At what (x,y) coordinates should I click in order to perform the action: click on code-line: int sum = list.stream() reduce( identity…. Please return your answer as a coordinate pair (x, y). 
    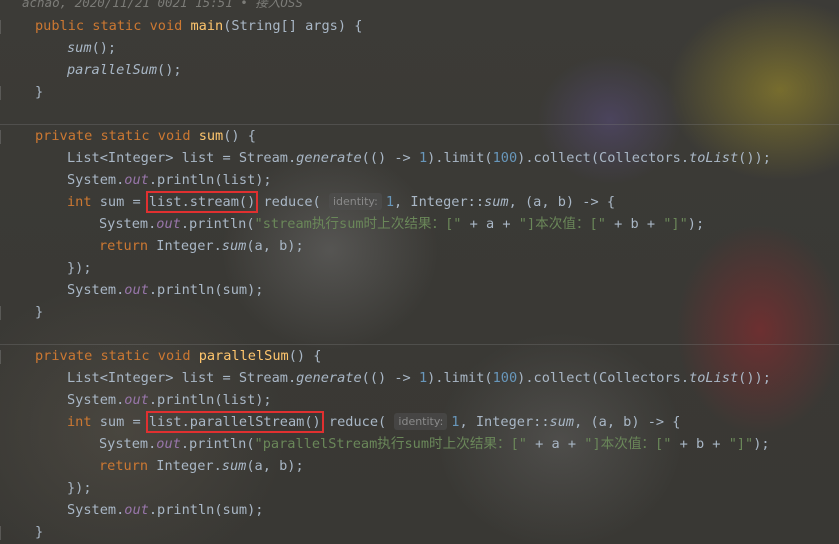
    Looking at the image, I should click on (341, 202).